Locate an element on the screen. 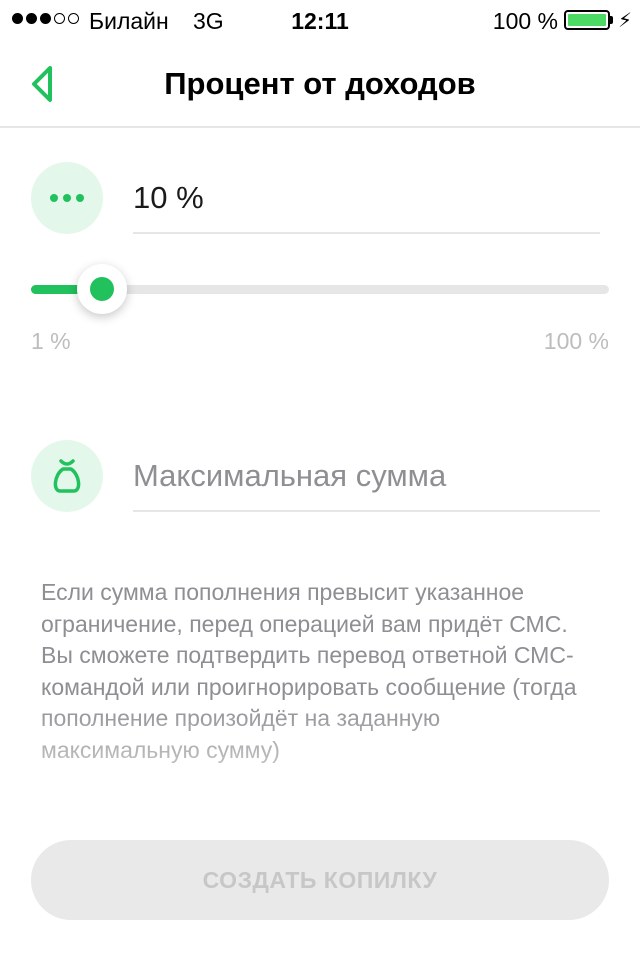 This screenshot has width=640, height=960. charging-bolt-icon: ⚡︎ is located at coordinates (625, 21).